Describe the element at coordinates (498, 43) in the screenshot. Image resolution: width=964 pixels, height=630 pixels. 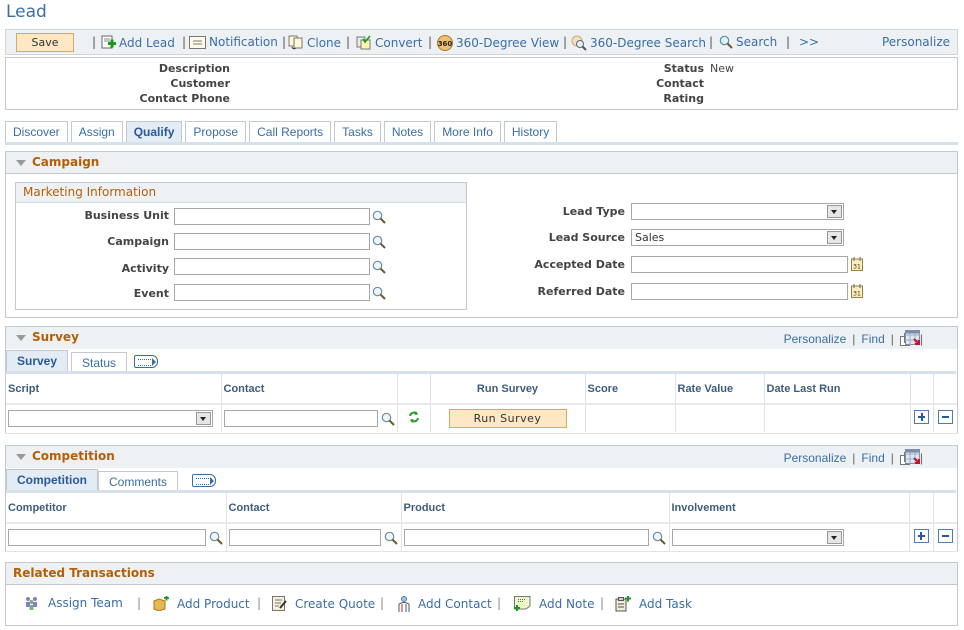
I see `360-view-link: 360 360-Degree View` at that location.